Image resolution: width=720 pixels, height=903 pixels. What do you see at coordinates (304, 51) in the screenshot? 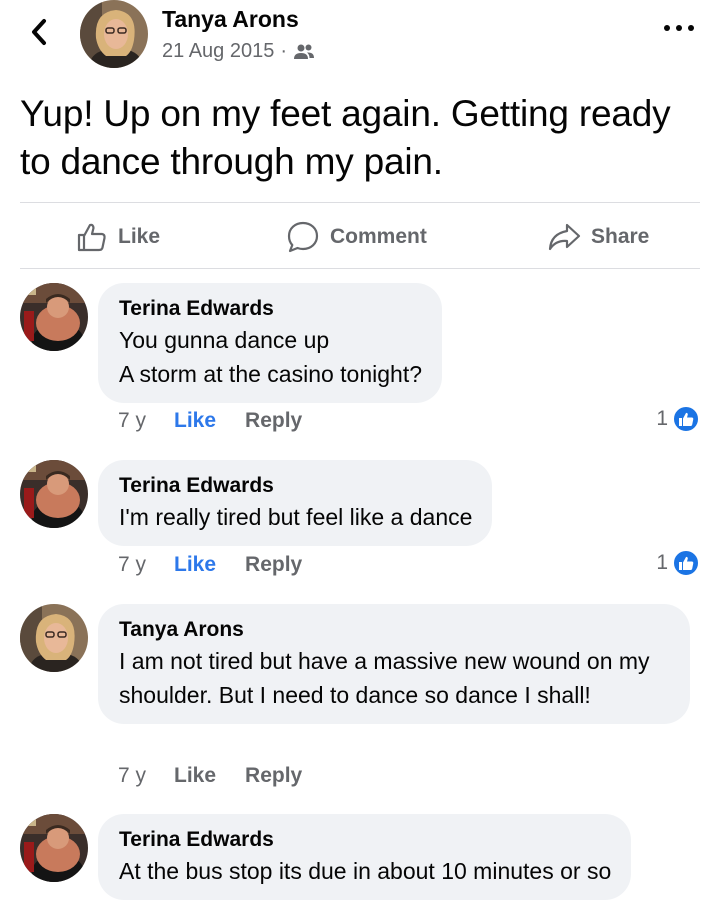
I see `friends-icon` at bounding box center [304, 51].